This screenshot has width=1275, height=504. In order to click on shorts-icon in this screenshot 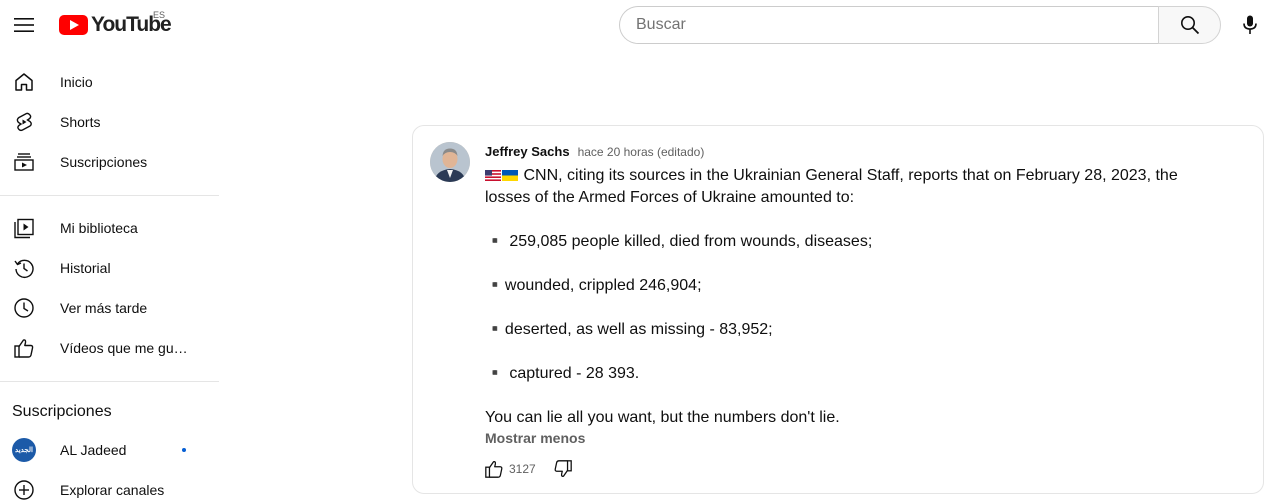, I will do `click(24, 122)`.